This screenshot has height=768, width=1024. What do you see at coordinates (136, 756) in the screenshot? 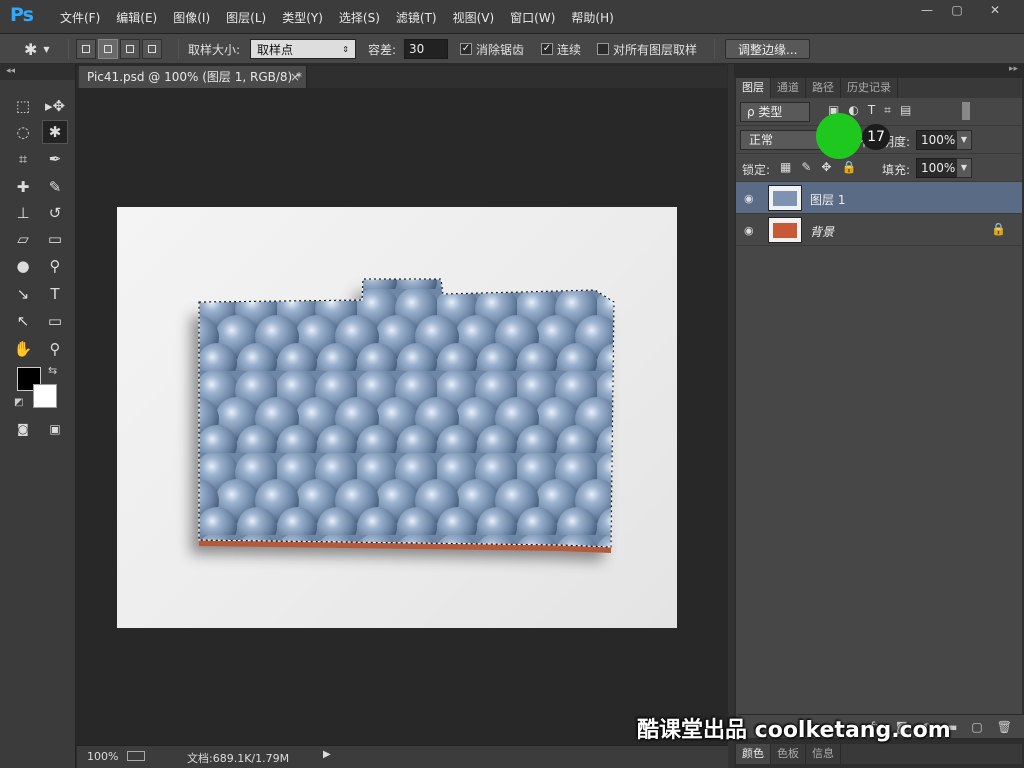
I see `navigator-icon` at bounding box center [136, 756].